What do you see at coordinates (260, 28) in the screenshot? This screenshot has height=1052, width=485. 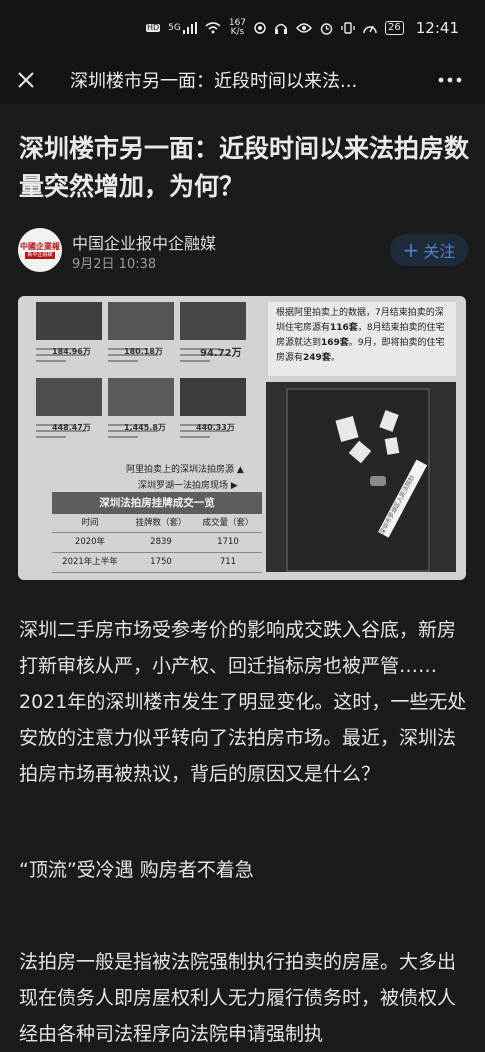 I see `shield-icon` at bounding box center [260, 28].